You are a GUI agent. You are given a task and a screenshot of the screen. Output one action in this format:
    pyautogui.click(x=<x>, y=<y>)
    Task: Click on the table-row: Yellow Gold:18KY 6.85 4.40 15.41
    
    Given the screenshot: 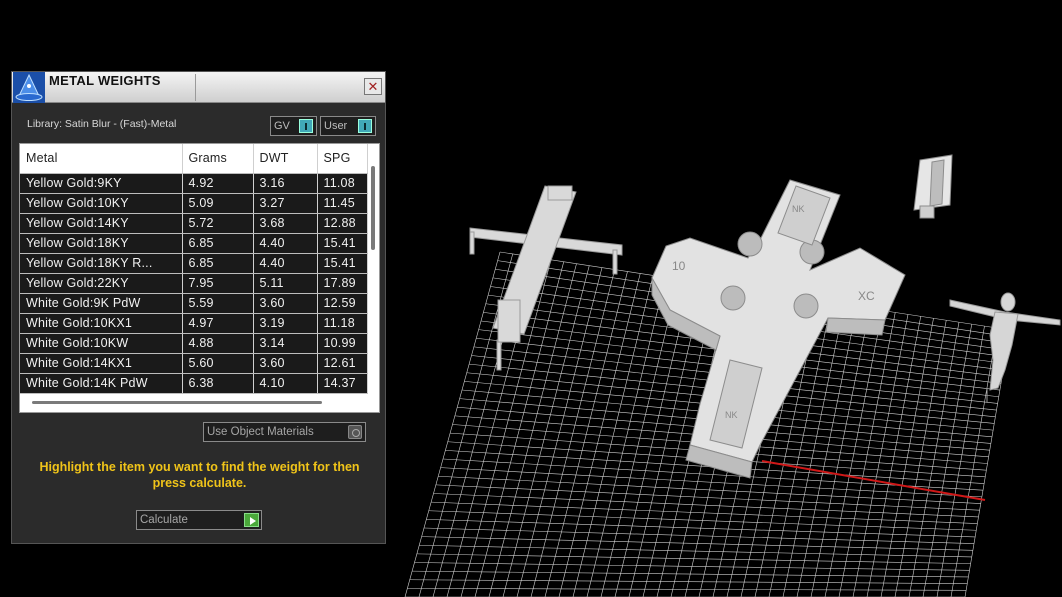 What is the action you would take?
    pyautogui.click(x=194, y=243)
    